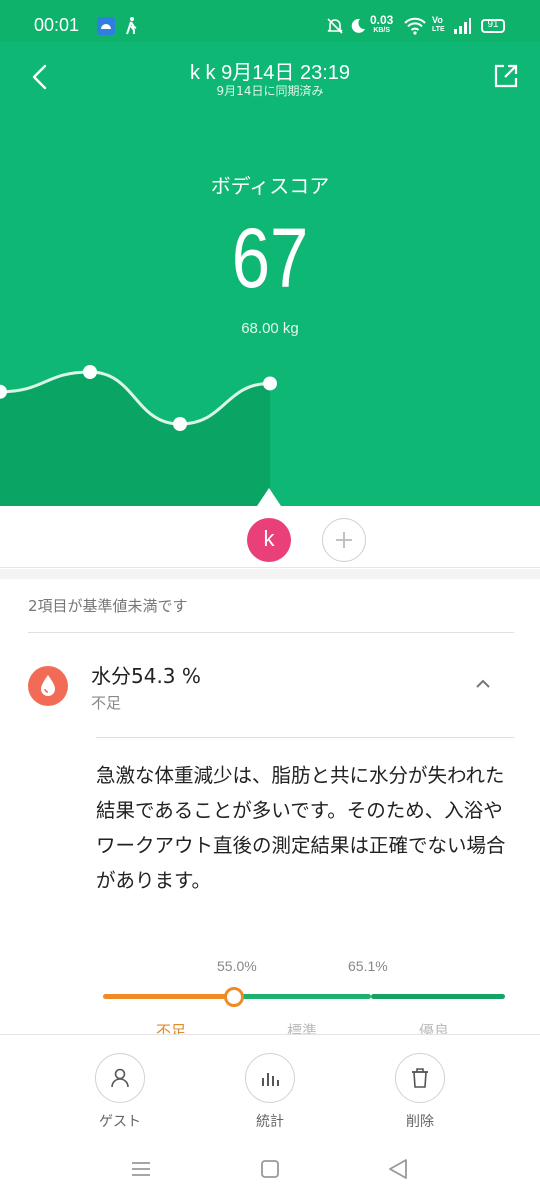  What do you see at coordinates (269, 540) in the screenshot?
I see `user-avatar: k` at bounding box center [269, 540].